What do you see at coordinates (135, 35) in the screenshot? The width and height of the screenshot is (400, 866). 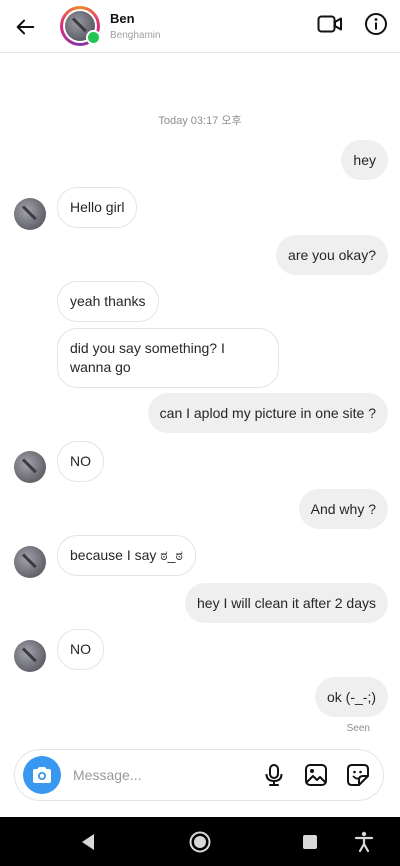 I see `contact-username: Benghamin` at bounding box center [135, 35].